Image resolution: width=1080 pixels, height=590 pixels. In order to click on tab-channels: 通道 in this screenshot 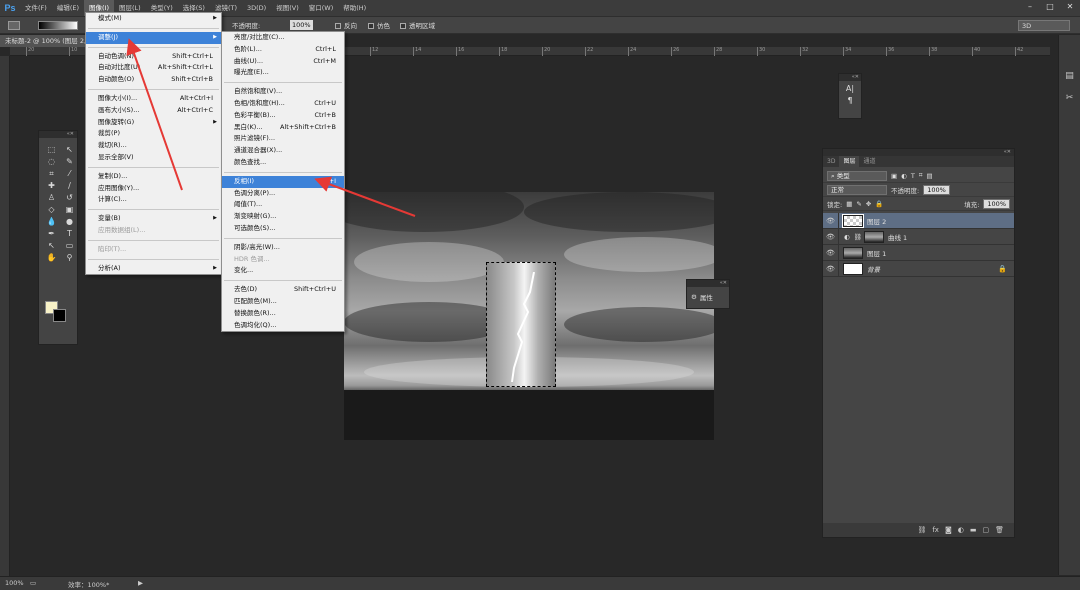, I will do `click(869, 161)`.